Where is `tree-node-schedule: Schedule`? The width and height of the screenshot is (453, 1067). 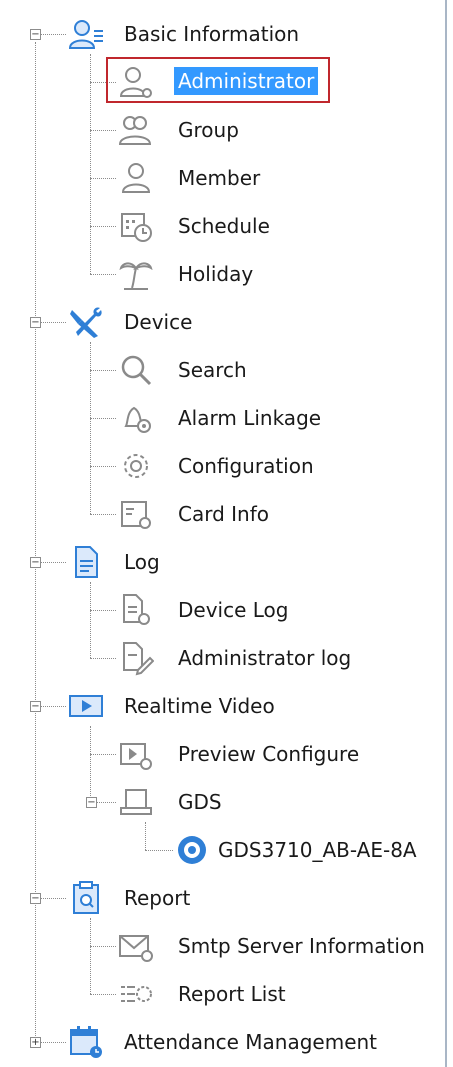
tree-node-schedule: Schedule is located at coordinates (224, 226).